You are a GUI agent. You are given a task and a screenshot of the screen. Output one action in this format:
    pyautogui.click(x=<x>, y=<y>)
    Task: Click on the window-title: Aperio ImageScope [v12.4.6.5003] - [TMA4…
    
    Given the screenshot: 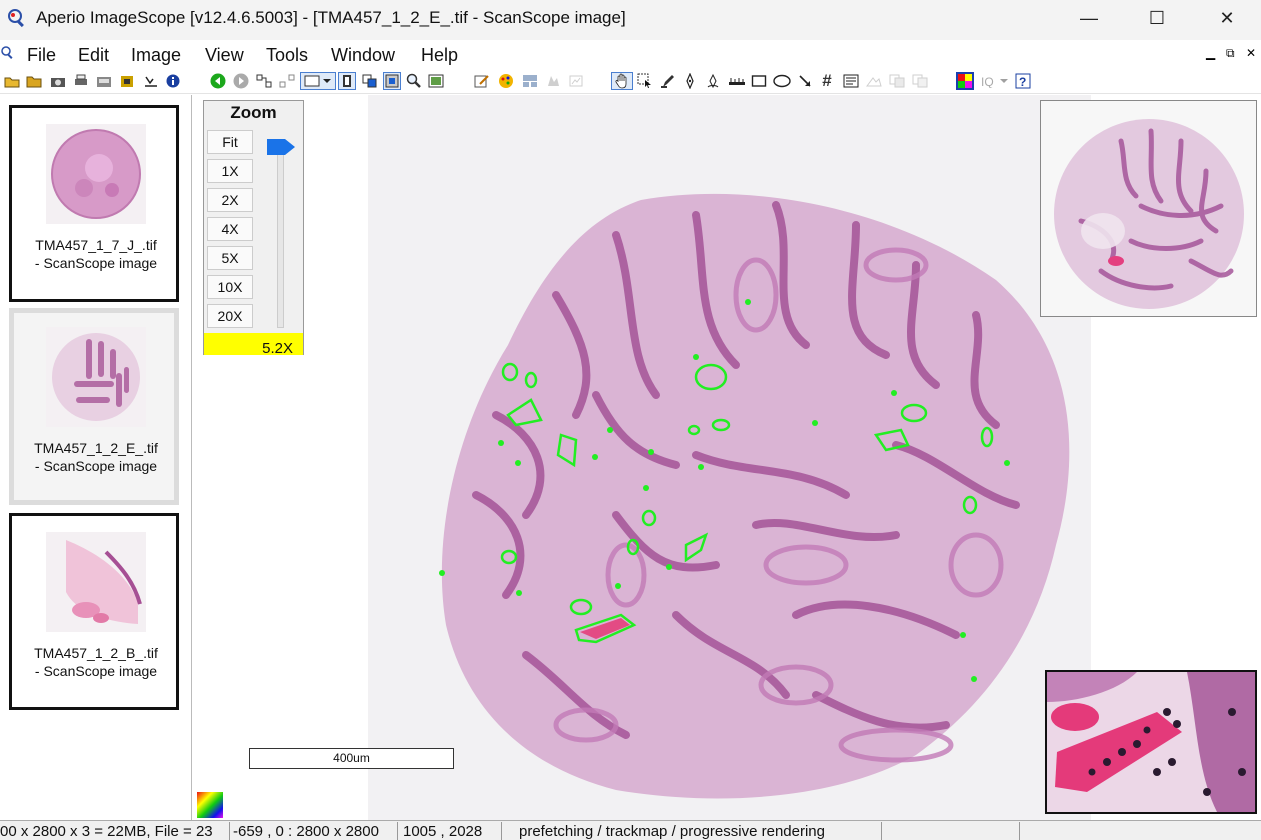 What is the action you would take?
    pyautogui.click(x=331, y=17)
    